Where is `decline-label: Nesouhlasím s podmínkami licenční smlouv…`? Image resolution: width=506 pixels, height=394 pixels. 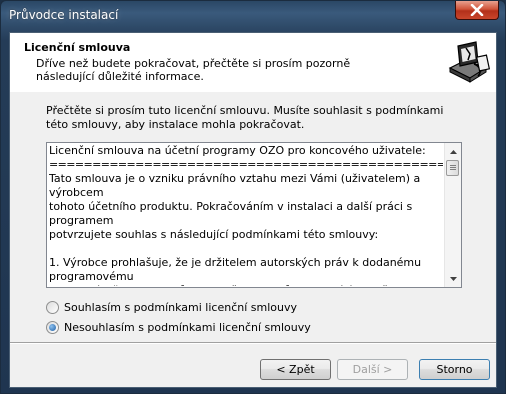 decline-label: Nesouhlasím s podmínkami licenční smlouv… is located at coordinates (187, 327).